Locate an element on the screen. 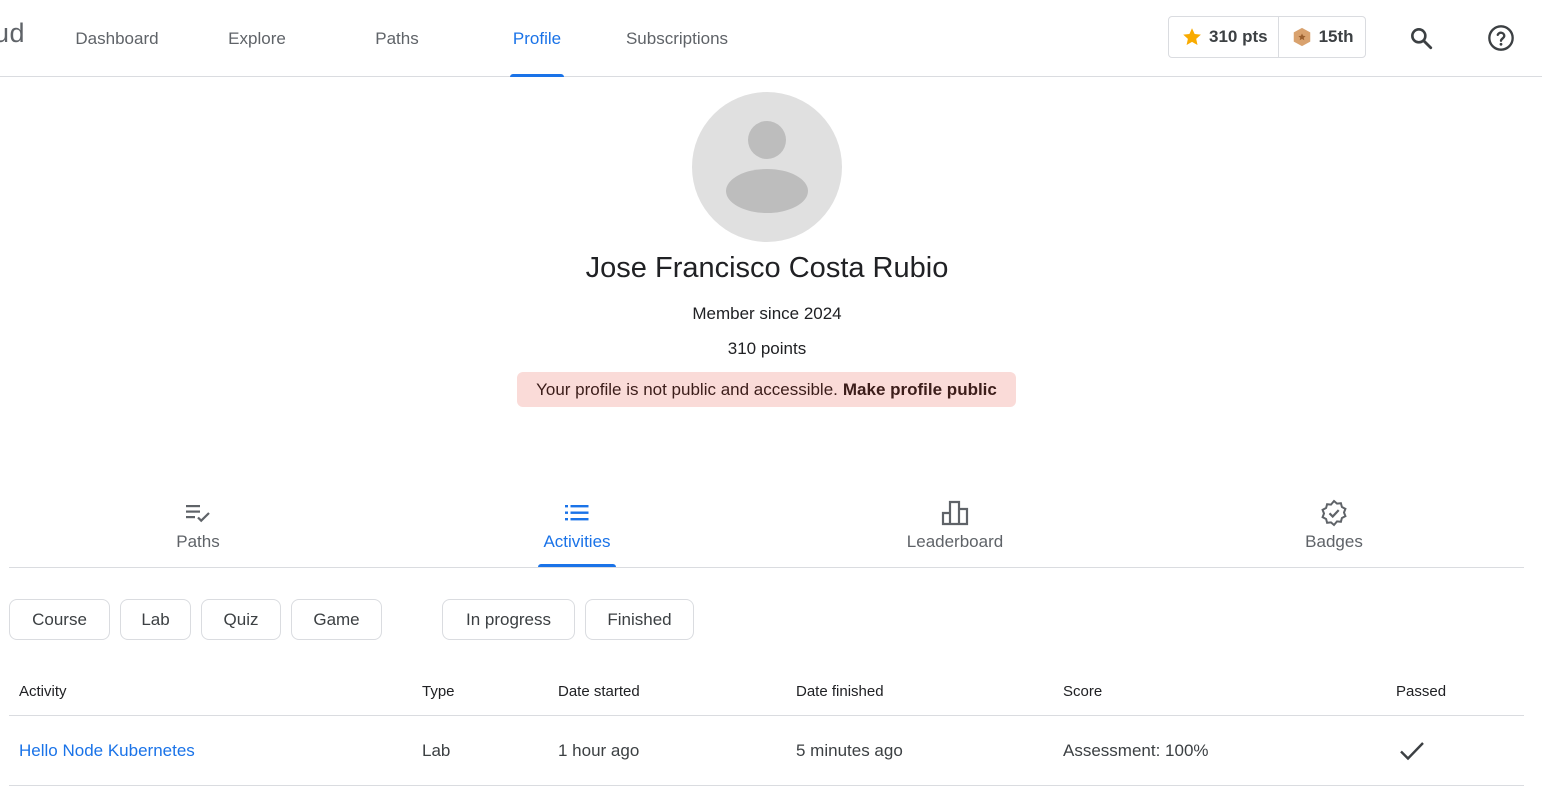 The image size is (1542, 789). nav-tab-explore: Explore is located at coordinates (257, 38).